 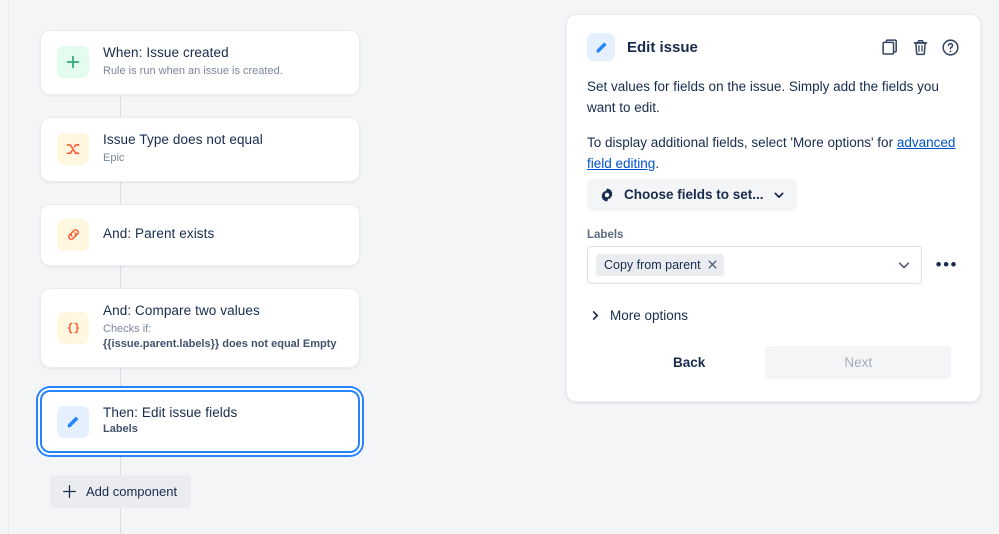 What do you see at coordinates (170, 421) in the screenshot?
I see `card-text: Then: Edit issue fields Labels` at bounding box center [170, 421].